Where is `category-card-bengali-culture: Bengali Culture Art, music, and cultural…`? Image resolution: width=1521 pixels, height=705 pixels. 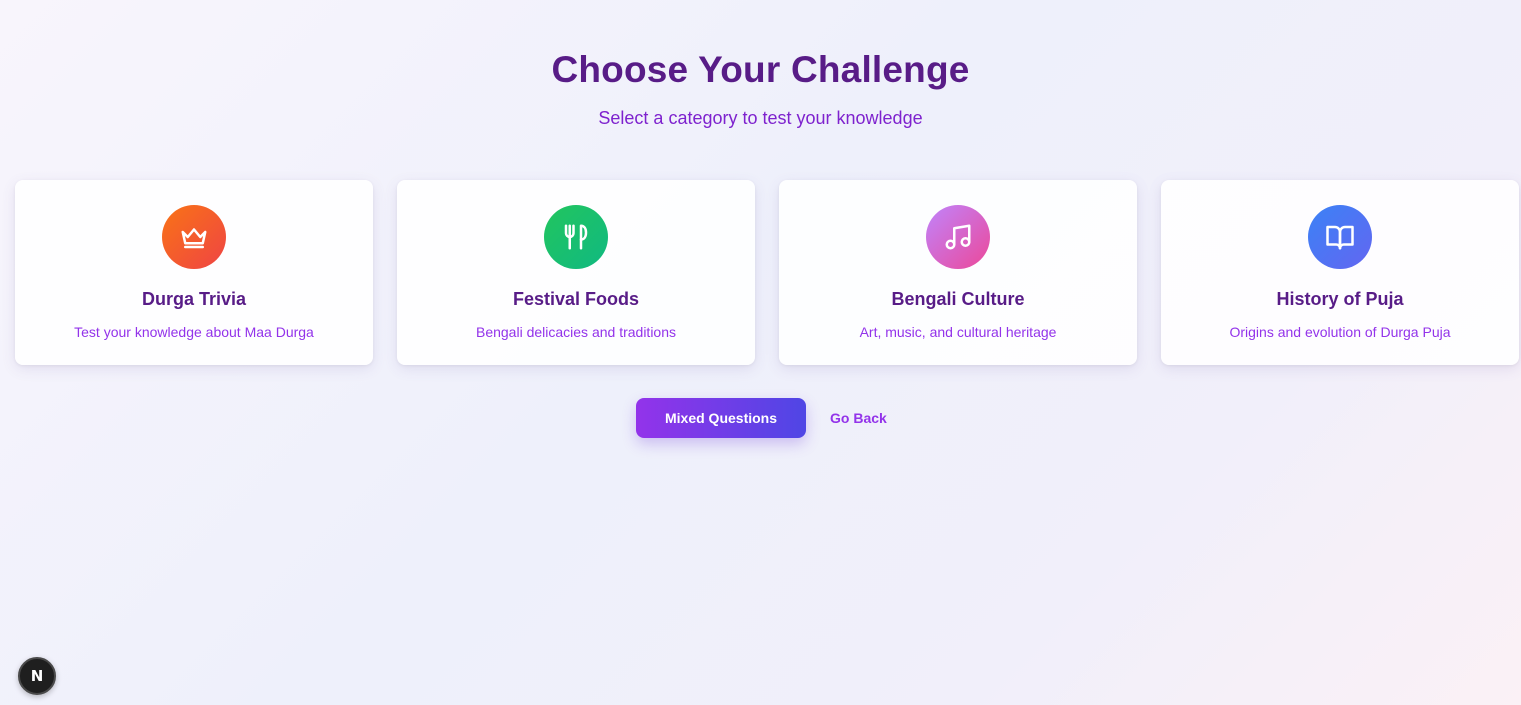 category-card-bengali-culture: Bengali Culture Art, music, and cultural… is located at coordinates (958, 272).